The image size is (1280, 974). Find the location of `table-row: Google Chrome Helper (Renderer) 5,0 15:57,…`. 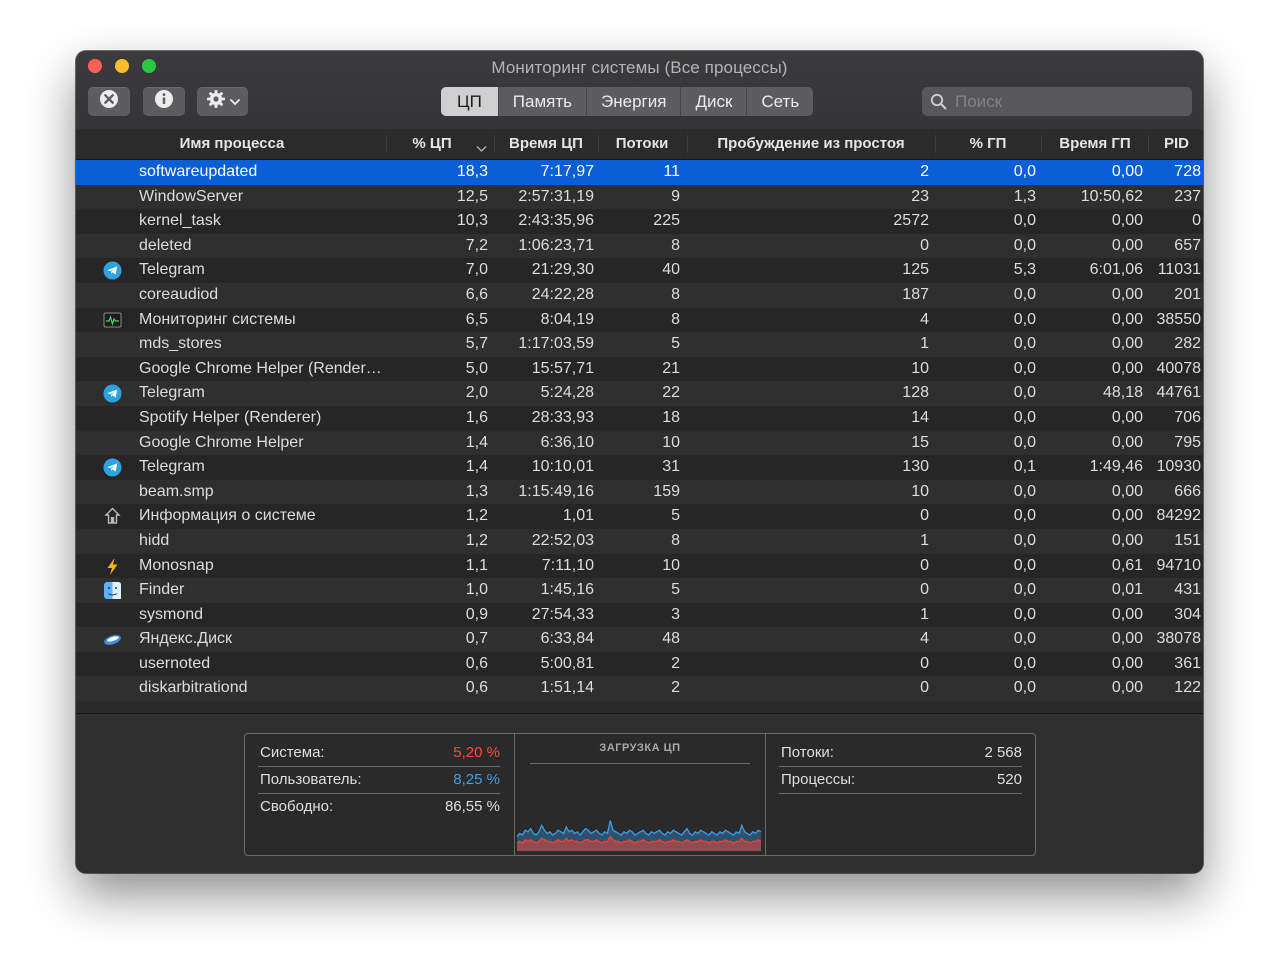

table-row: Google Chrome Helper (Renderer) 5,0 15:57,… is located at coordinates (639, 369).